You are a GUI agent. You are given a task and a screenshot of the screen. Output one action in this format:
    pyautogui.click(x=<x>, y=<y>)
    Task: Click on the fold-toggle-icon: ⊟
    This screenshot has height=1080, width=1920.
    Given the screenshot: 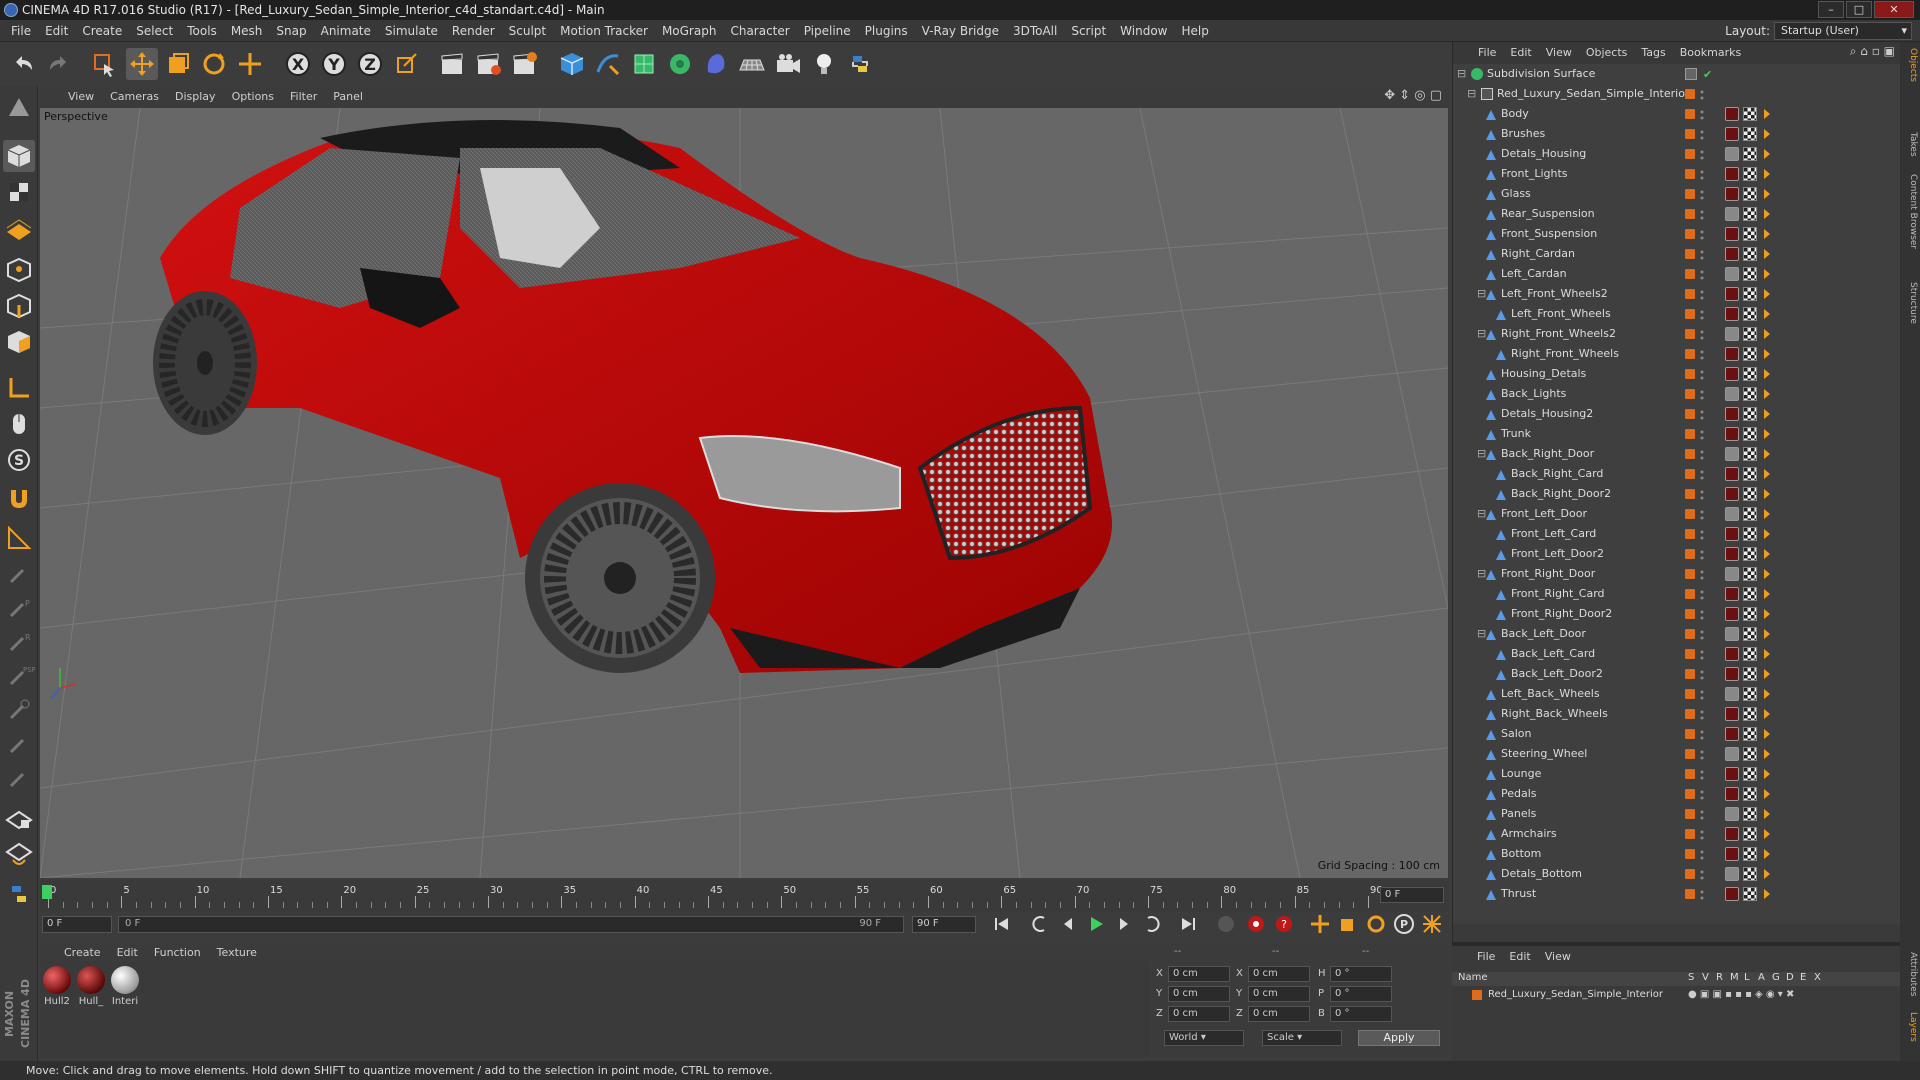 What is the action you would take?
    pyautogui.click(x=1472, y=94)
    